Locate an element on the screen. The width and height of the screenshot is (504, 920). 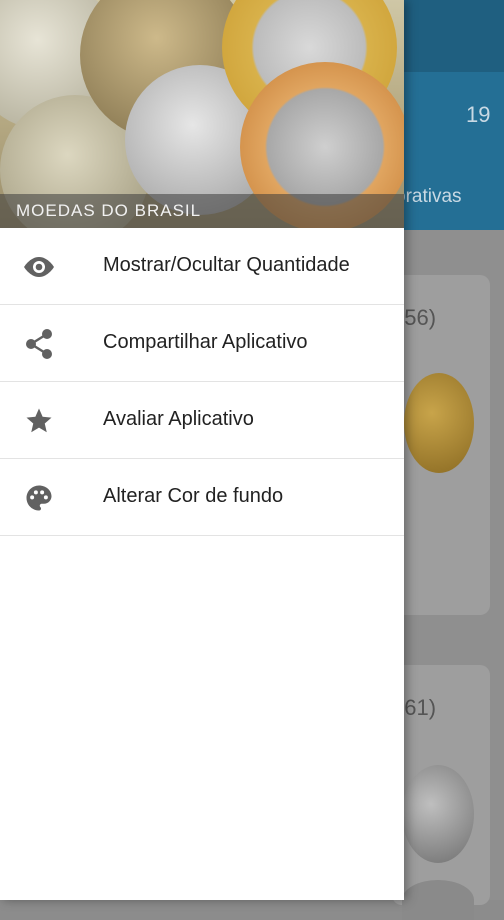
menu-item-change-background-color: Alterar Cor de fundo is located at coordinates (202, 497).